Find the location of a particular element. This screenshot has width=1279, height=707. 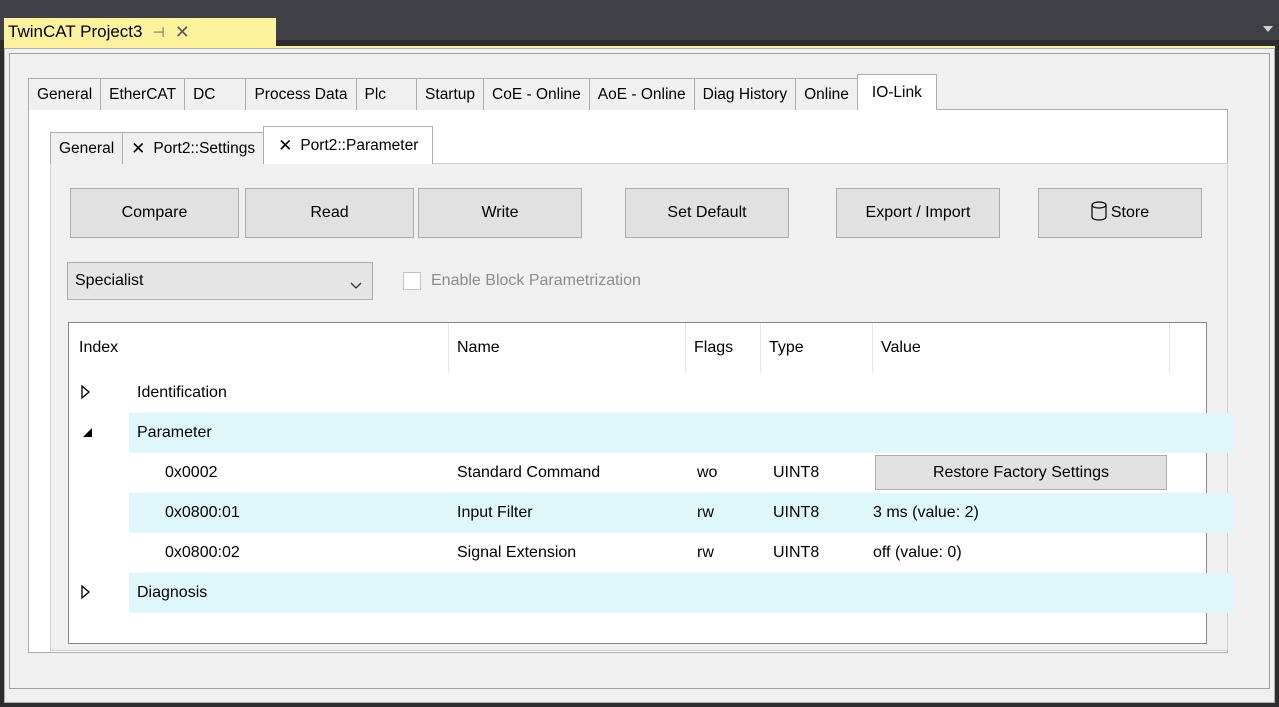

subtab-label: Port2::Settings is located at coordinates (204, 148).